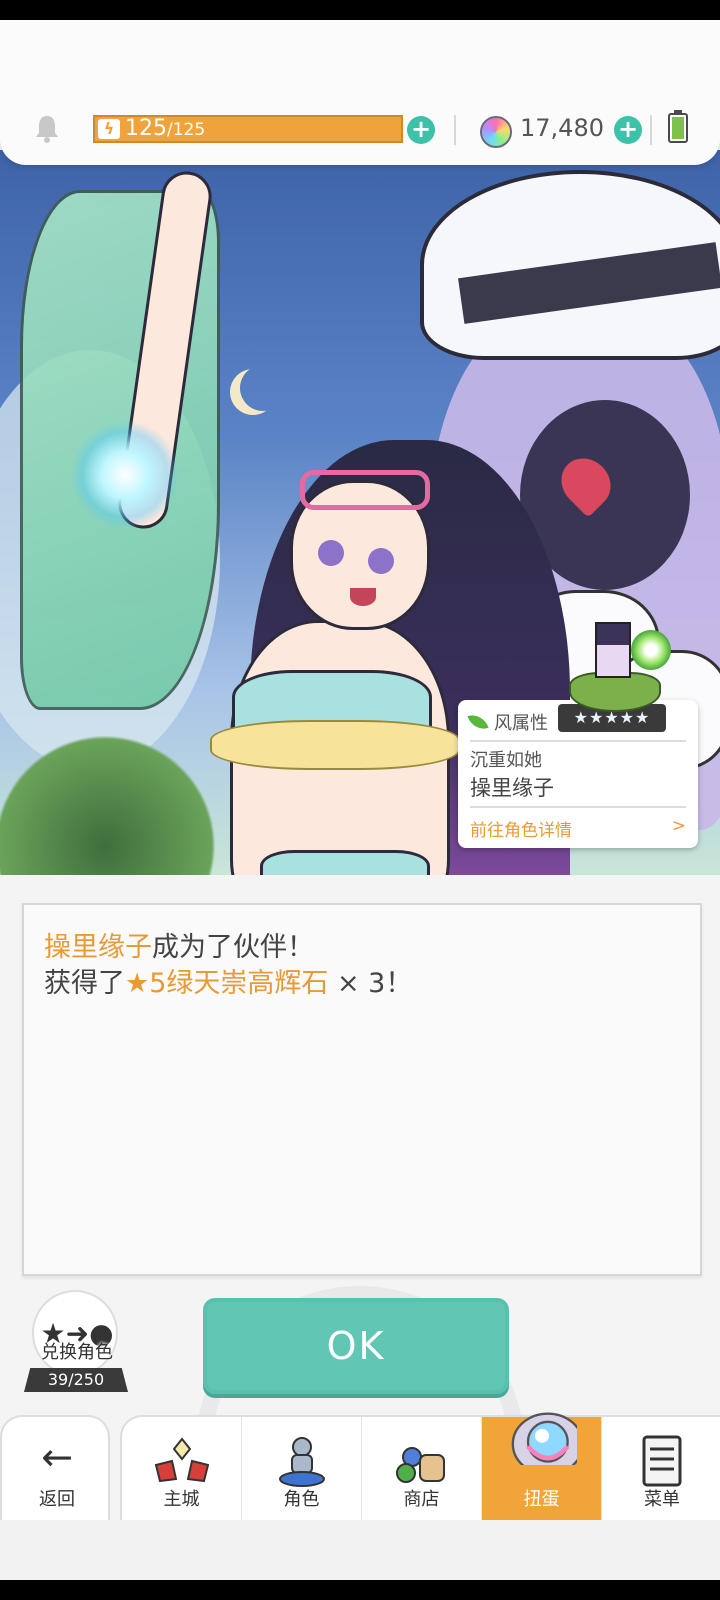 The width and height of the screenshot is (720, 1600). Describe the element at coordinates (421, 1499) in the screenshot. I see `nav-label: 商店` at that location.